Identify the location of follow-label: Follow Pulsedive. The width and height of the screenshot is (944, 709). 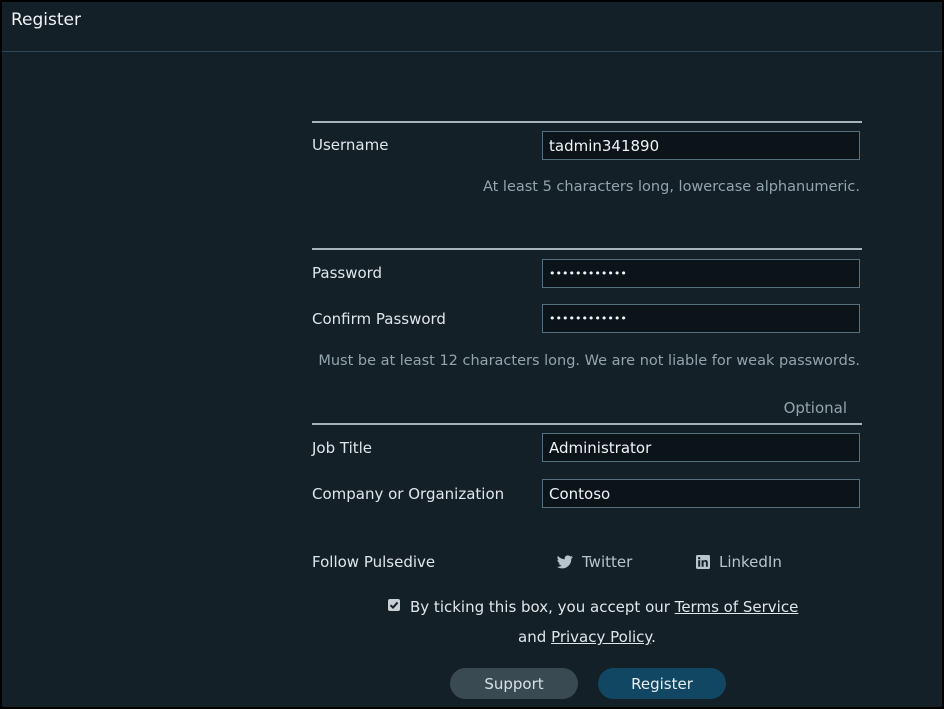
(374, 562).